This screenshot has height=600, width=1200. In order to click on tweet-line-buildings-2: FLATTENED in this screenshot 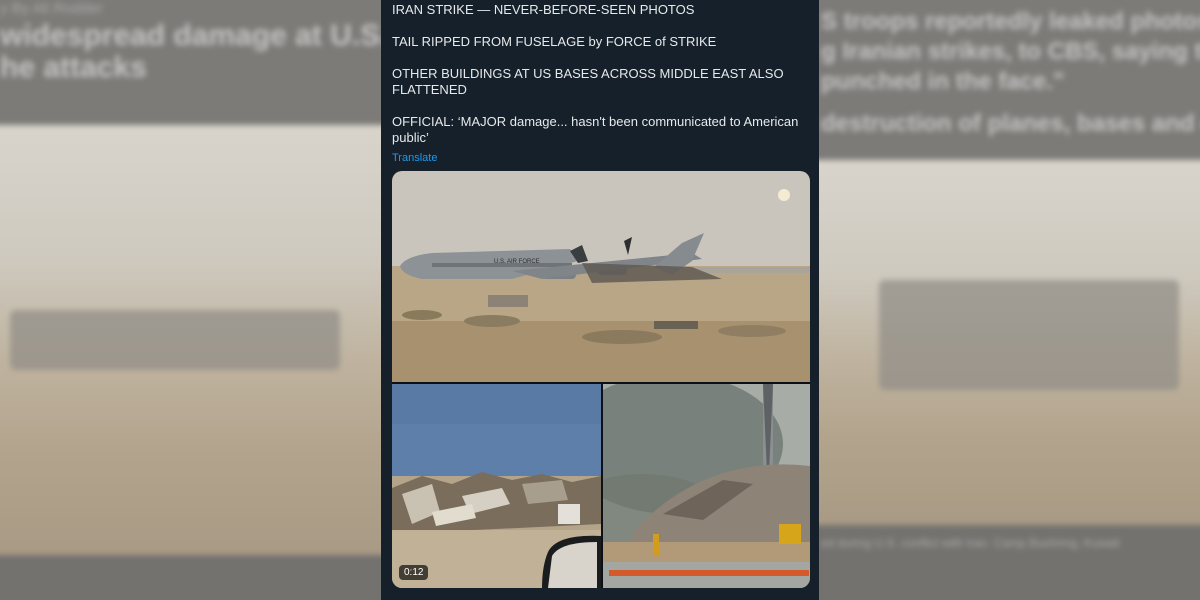, I will do `click(429, 89)`.